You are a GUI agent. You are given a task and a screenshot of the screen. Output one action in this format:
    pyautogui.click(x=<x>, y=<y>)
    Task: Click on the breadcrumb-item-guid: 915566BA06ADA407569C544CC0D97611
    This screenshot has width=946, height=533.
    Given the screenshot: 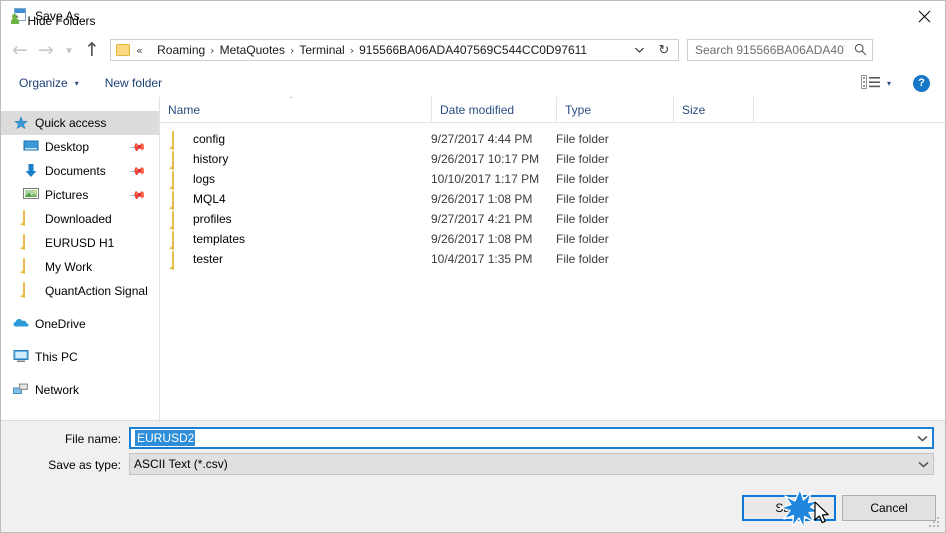 What is the action you would take?
    pyautogui.click(x=473, y=50)
    